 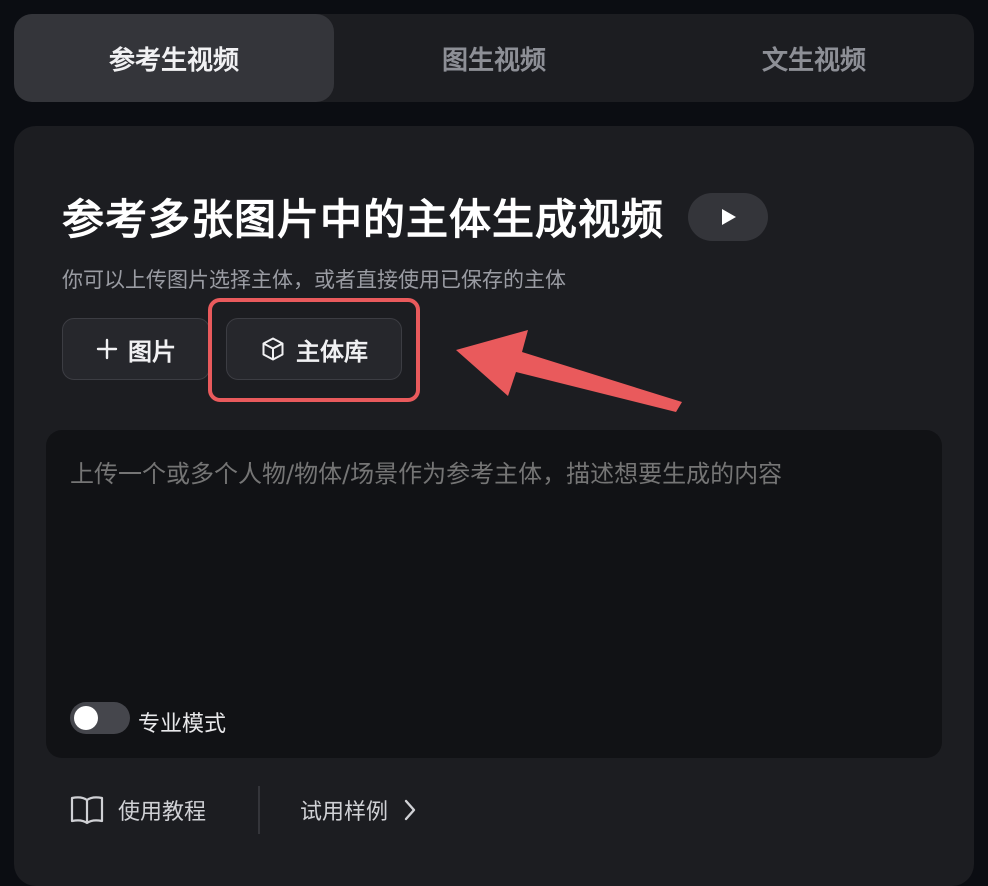 What do you see at coordinates (314, 280) in the screenshot?
I see `page-subtitle: 你可以上传图片选择主体，或者直接使用已保存的主体` at bounding box center [314, 280].